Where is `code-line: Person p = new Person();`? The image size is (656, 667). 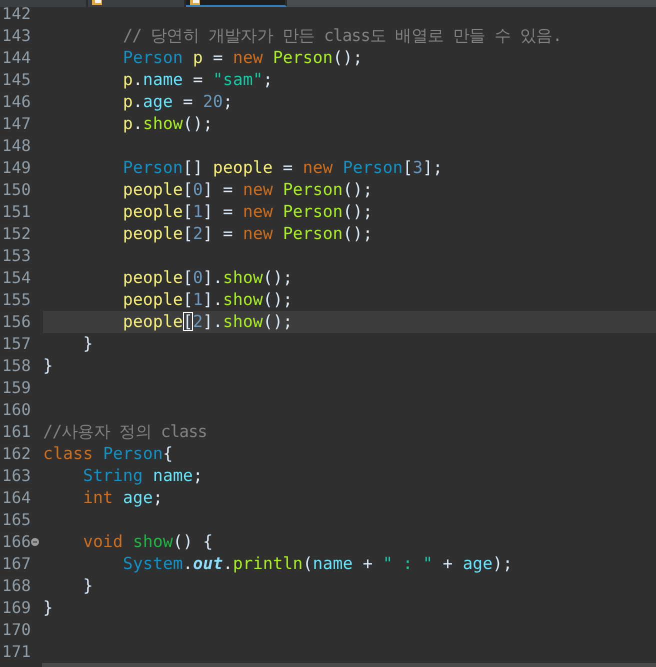
code-line: Person p = new Person(); is located at coordinates (242, 57).